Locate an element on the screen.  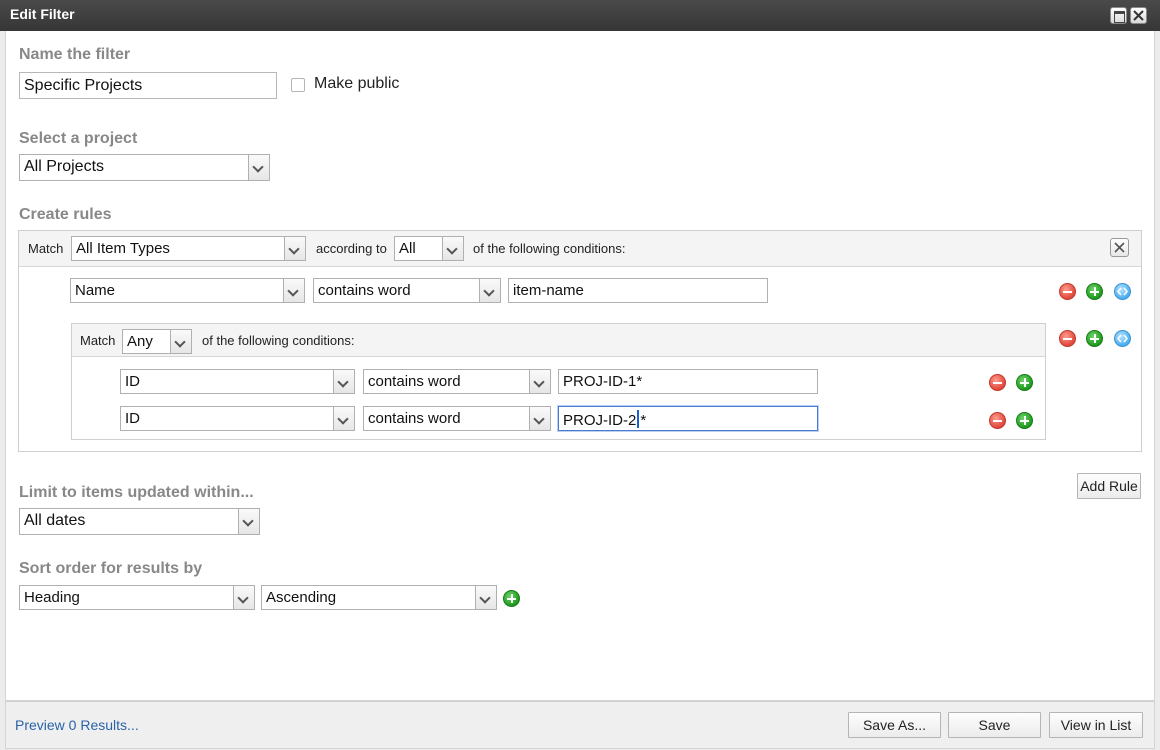
limit-select-value: All dates is located at coordinates (55, 520).